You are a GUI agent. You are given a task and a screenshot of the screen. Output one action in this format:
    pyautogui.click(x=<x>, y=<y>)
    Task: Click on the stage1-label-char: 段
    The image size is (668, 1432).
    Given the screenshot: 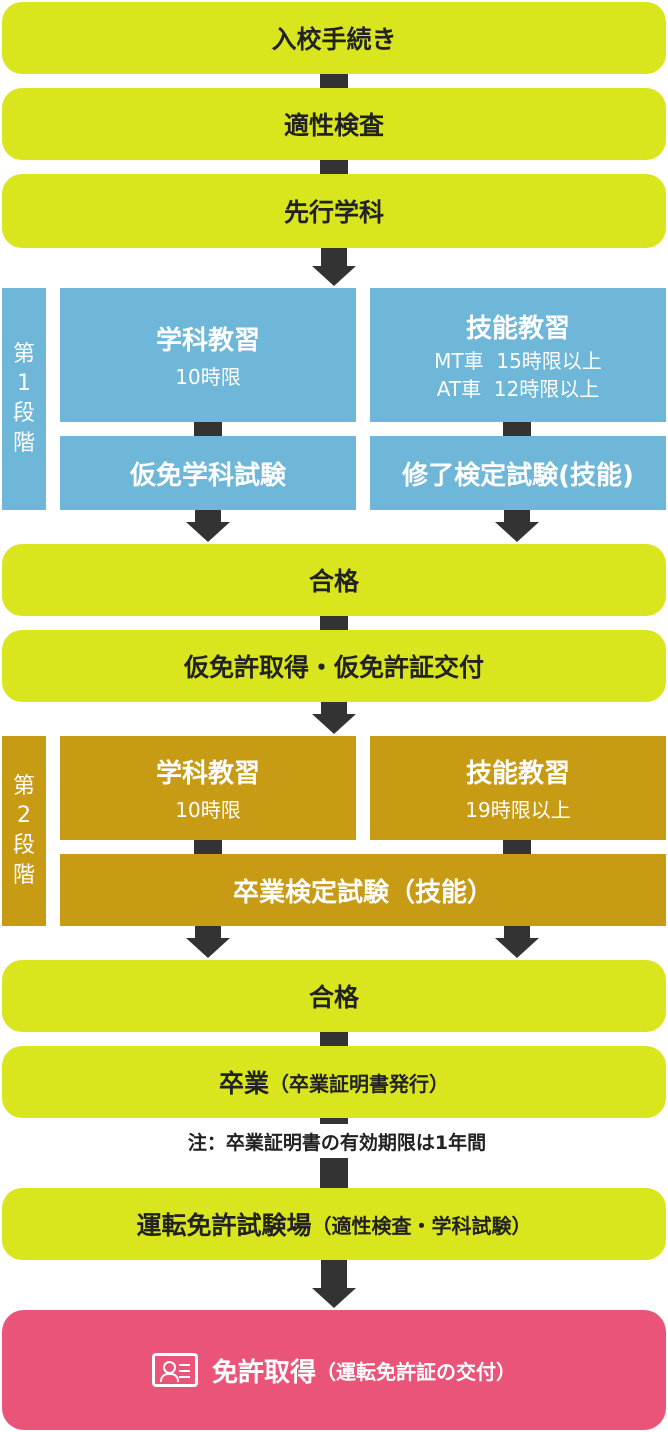 What is the action you would take?
    pyautogui.click(x=23, y=413)
    